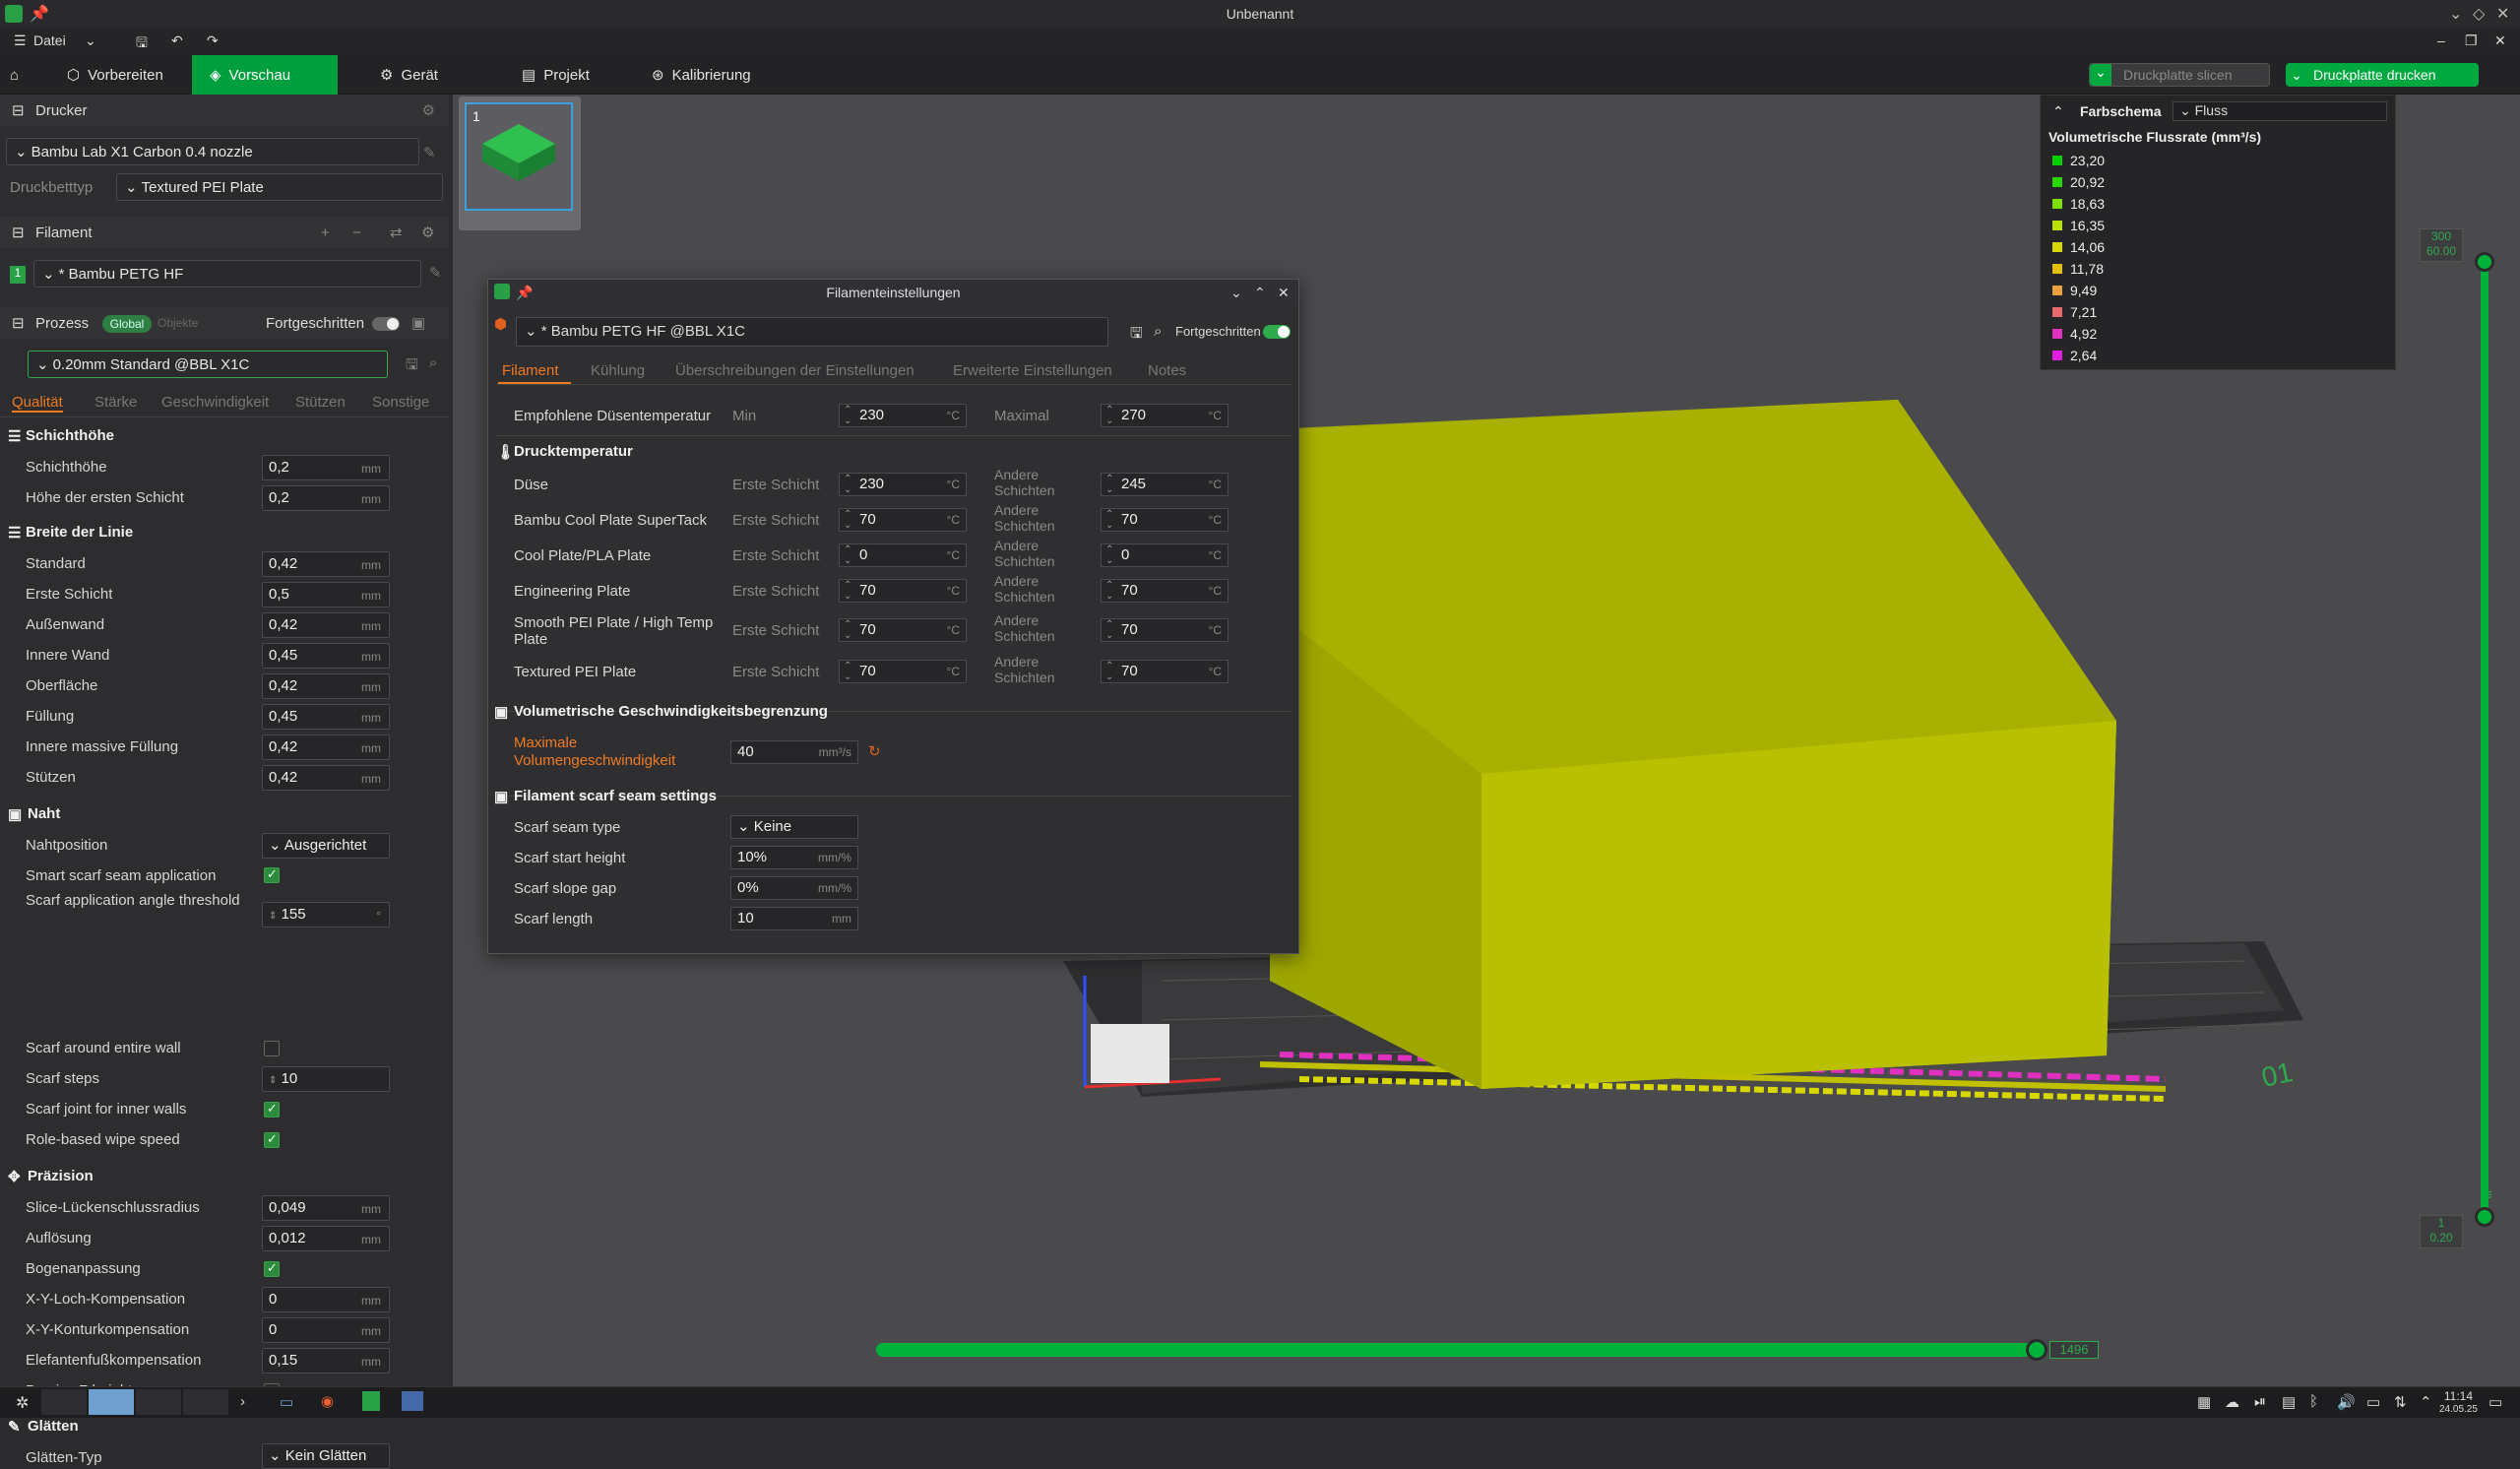 The image size is (2520, 1469). What do you see at coordinates (2495, 1402) in the screenshot?
I see `show-desktop-icon: ▭` at bounding box center [2495, 1402].